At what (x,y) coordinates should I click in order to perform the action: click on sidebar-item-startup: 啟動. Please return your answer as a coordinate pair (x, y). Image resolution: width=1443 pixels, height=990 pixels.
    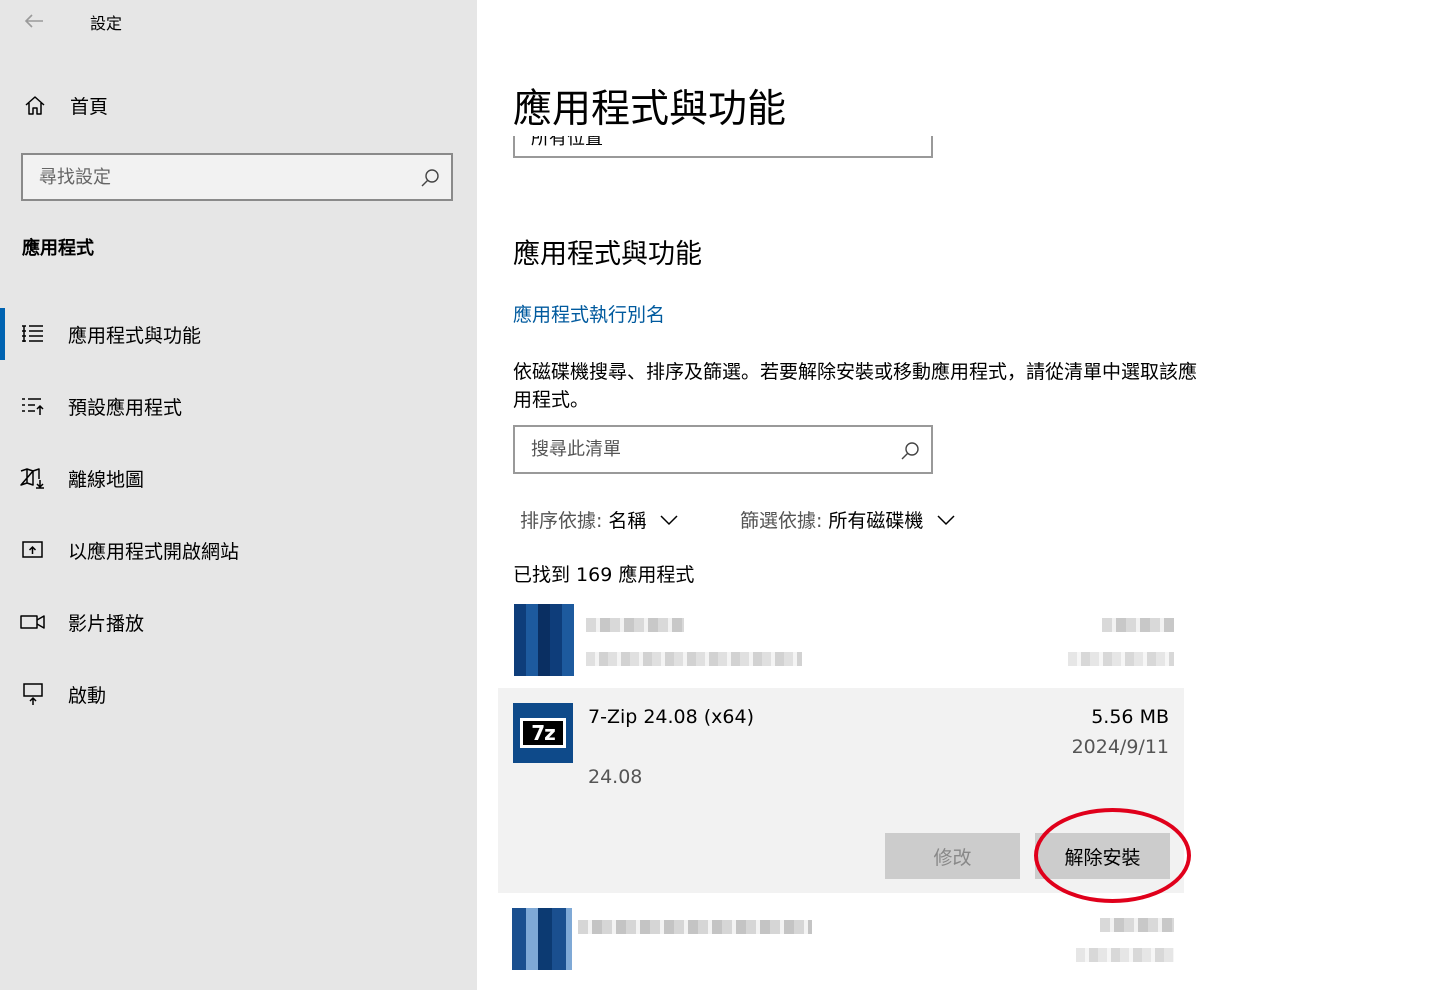
    Looking at the image, I should click on (238, 694).